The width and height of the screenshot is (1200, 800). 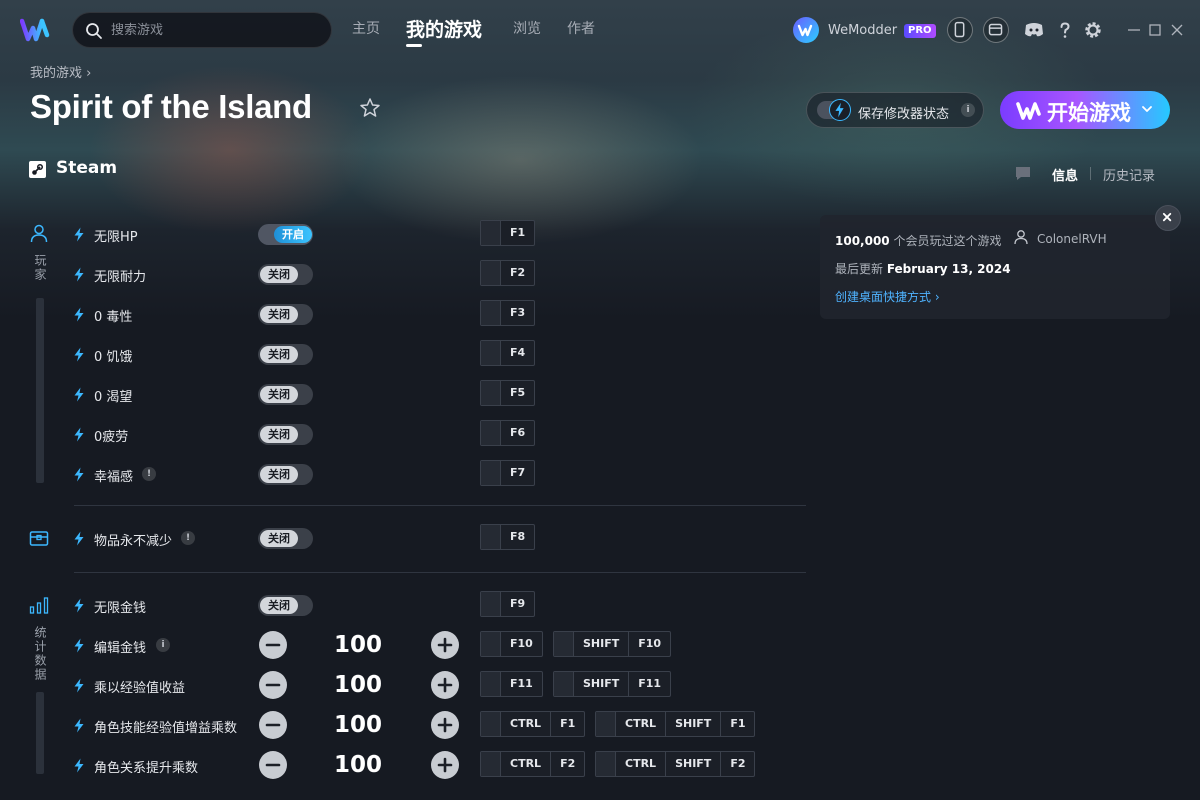 What do you see at coordinates (675, 764) in the screenshot?
I see `hotkey-group: CTRL SHIFT F2` at bounding box center [675, 764].